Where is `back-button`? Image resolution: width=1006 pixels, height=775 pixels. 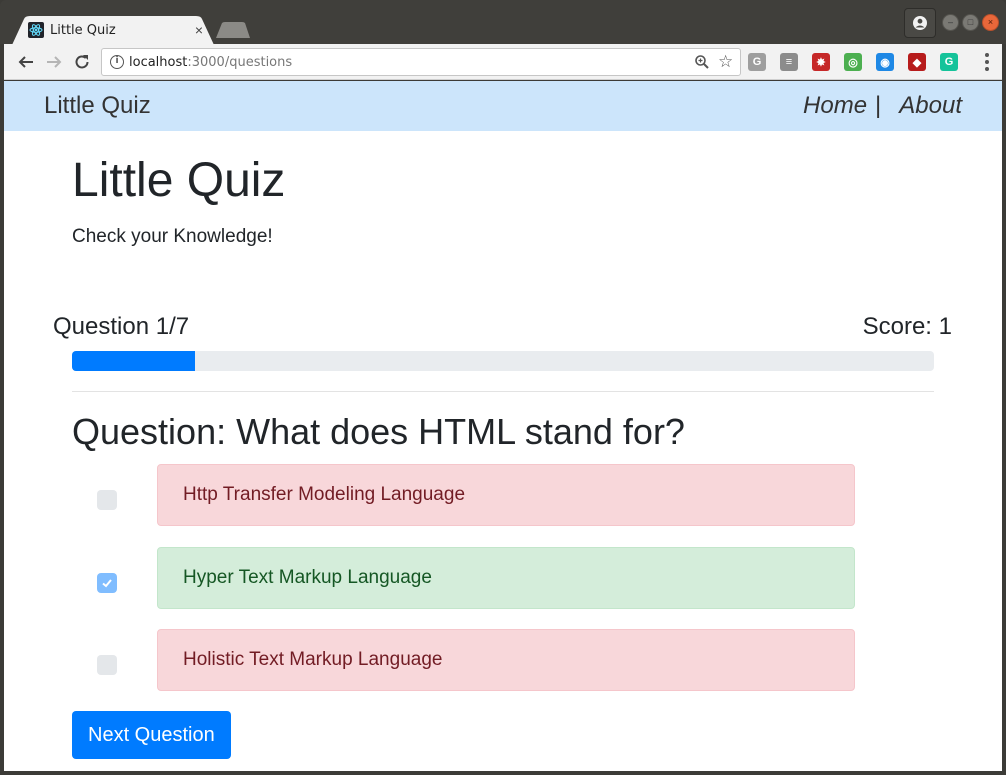
back-button is located at coordinates (26, 62).